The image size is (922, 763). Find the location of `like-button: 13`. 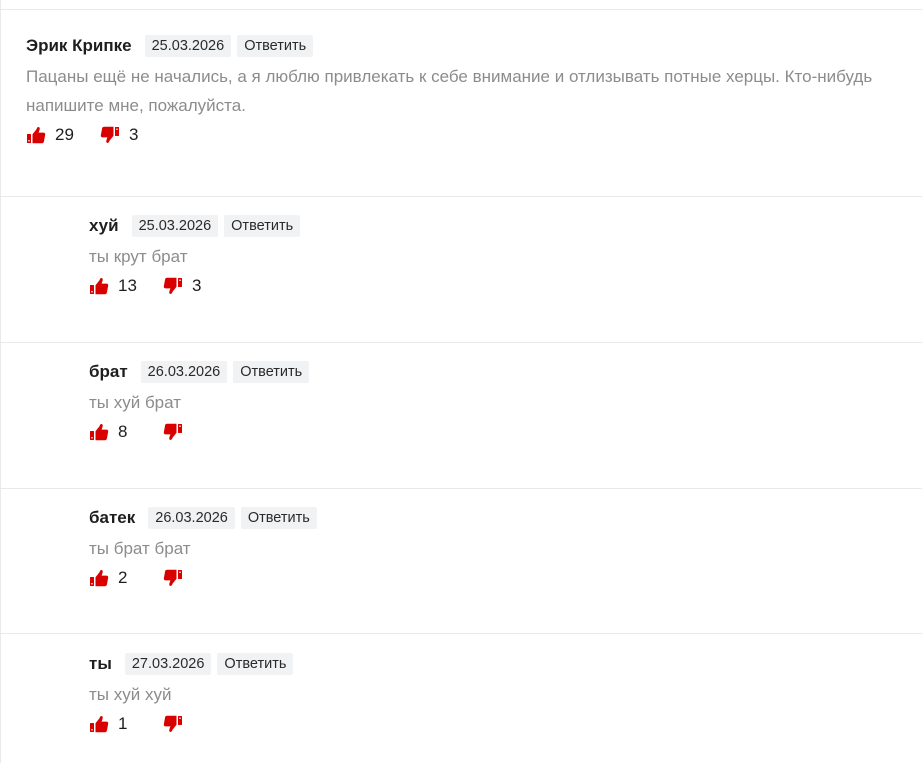

like-button: 13 is located at coordinates (126, 286).